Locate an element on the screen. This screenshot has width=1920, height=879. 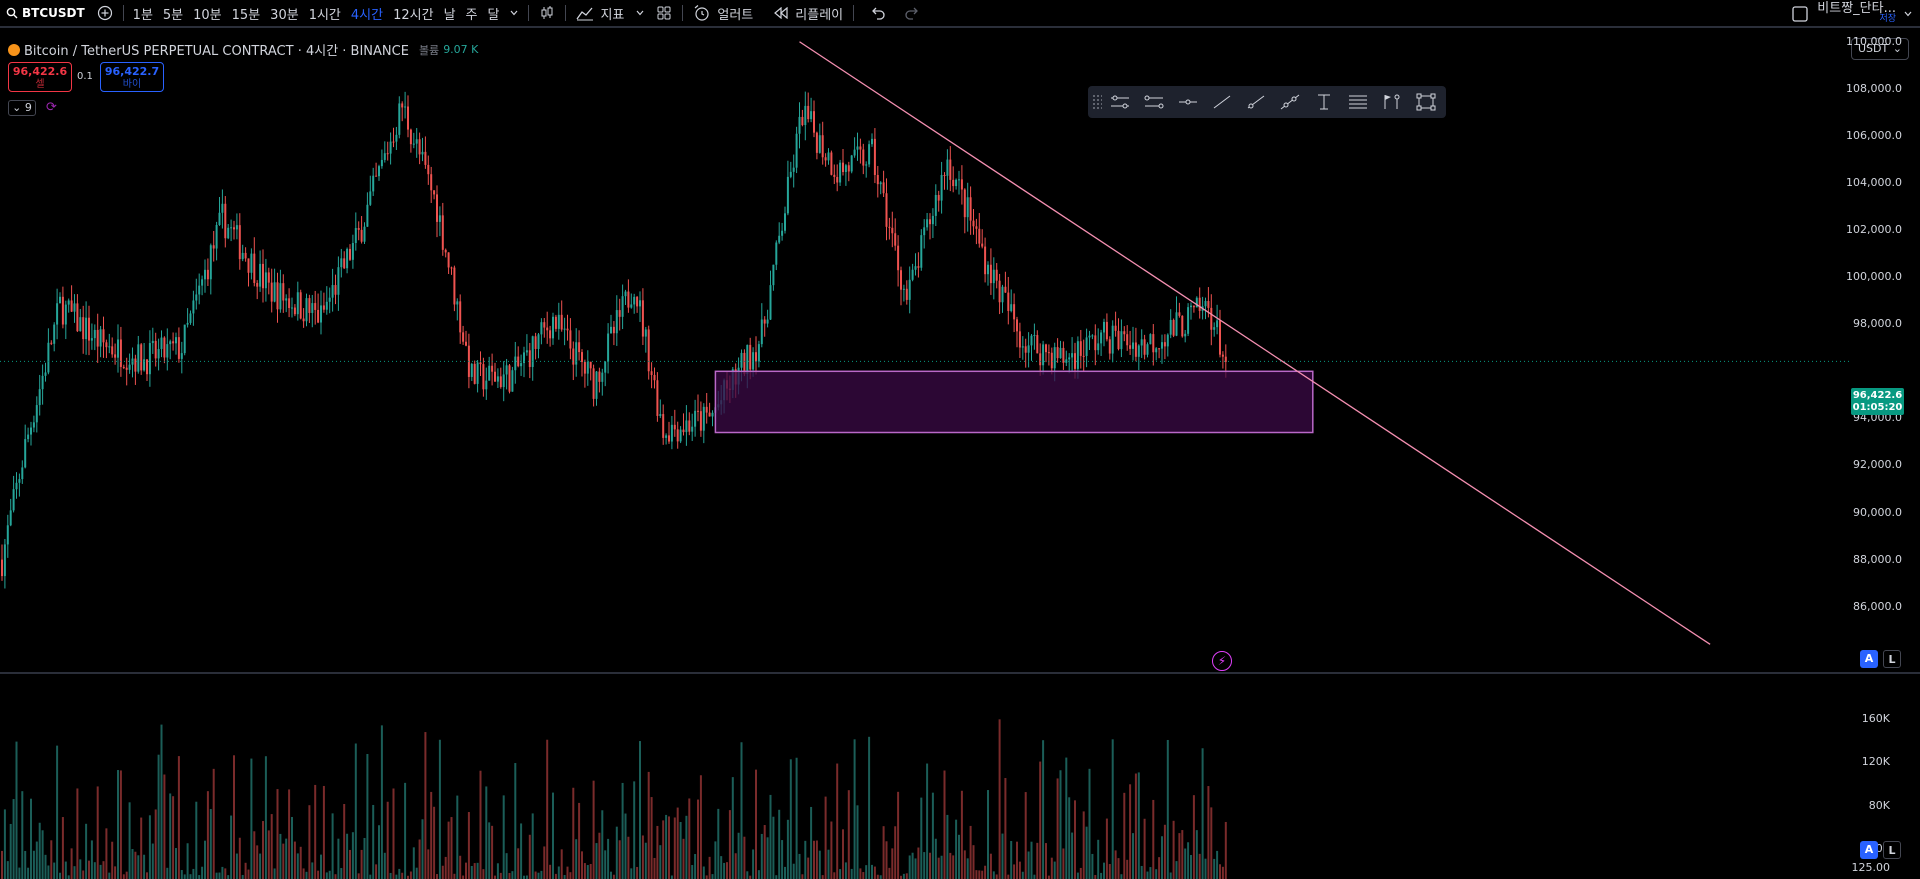
timeframe-2: 5분 is located at coordinates (173, 13).